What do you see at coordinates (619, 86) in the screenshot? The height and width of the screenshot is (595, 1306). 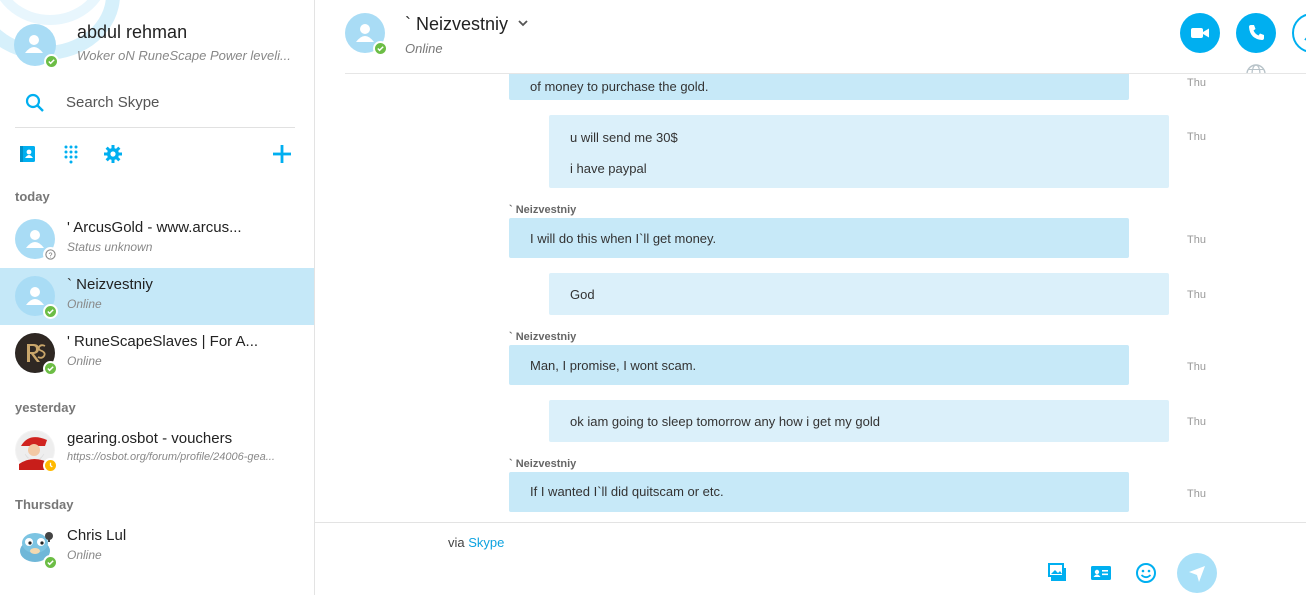 I see `message-text: of money to purchase the gold.` at bounding box center [619, 86].